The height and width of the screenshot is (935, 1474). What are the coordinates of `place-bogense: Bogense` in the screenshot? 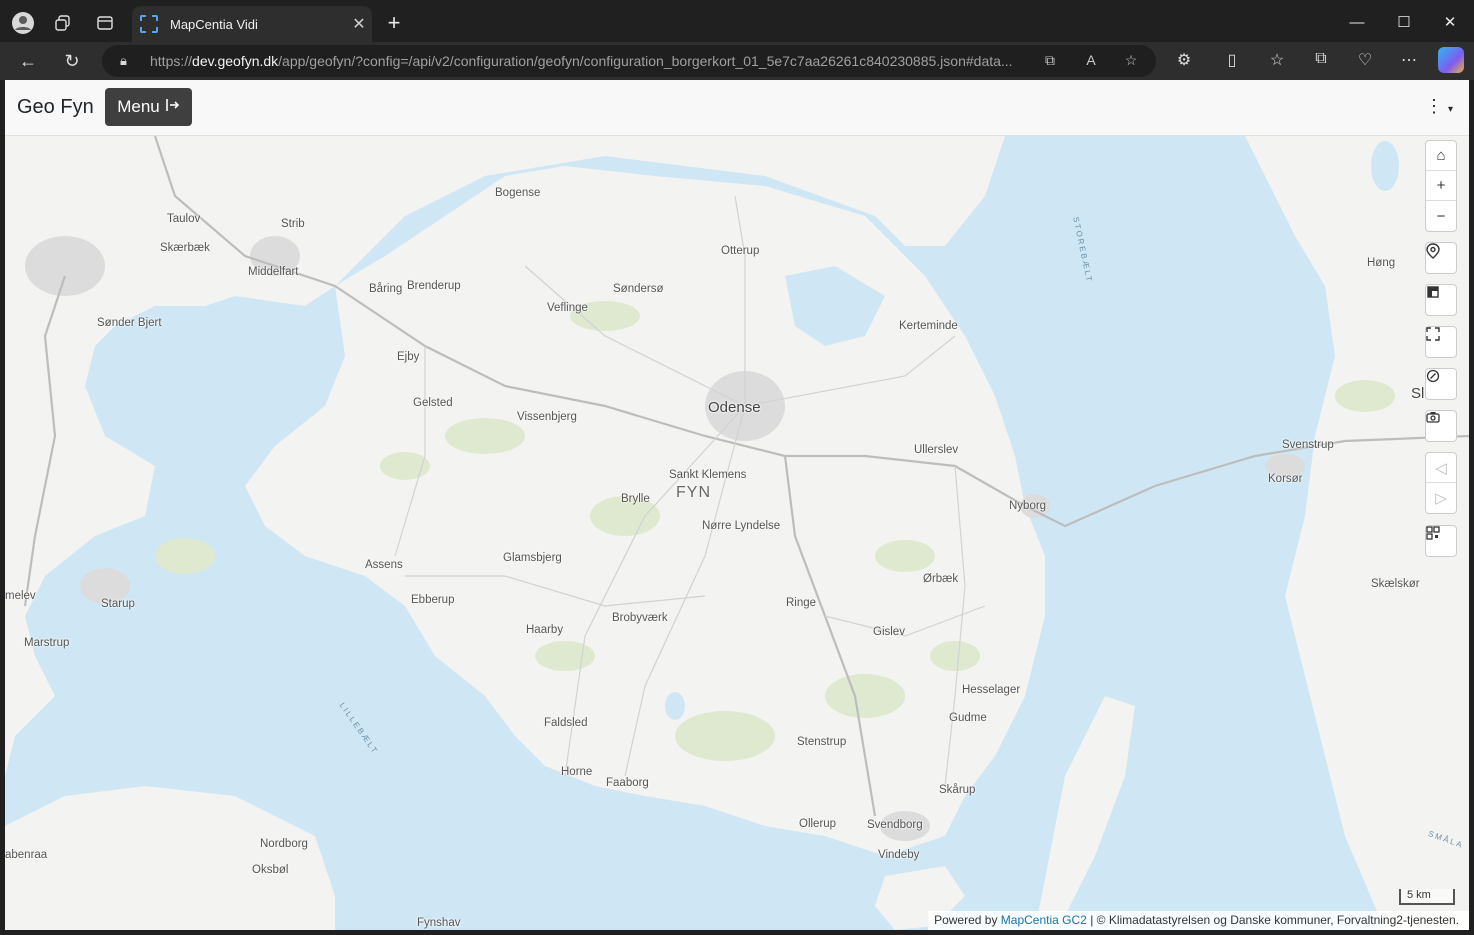 It's located at (518, 193).